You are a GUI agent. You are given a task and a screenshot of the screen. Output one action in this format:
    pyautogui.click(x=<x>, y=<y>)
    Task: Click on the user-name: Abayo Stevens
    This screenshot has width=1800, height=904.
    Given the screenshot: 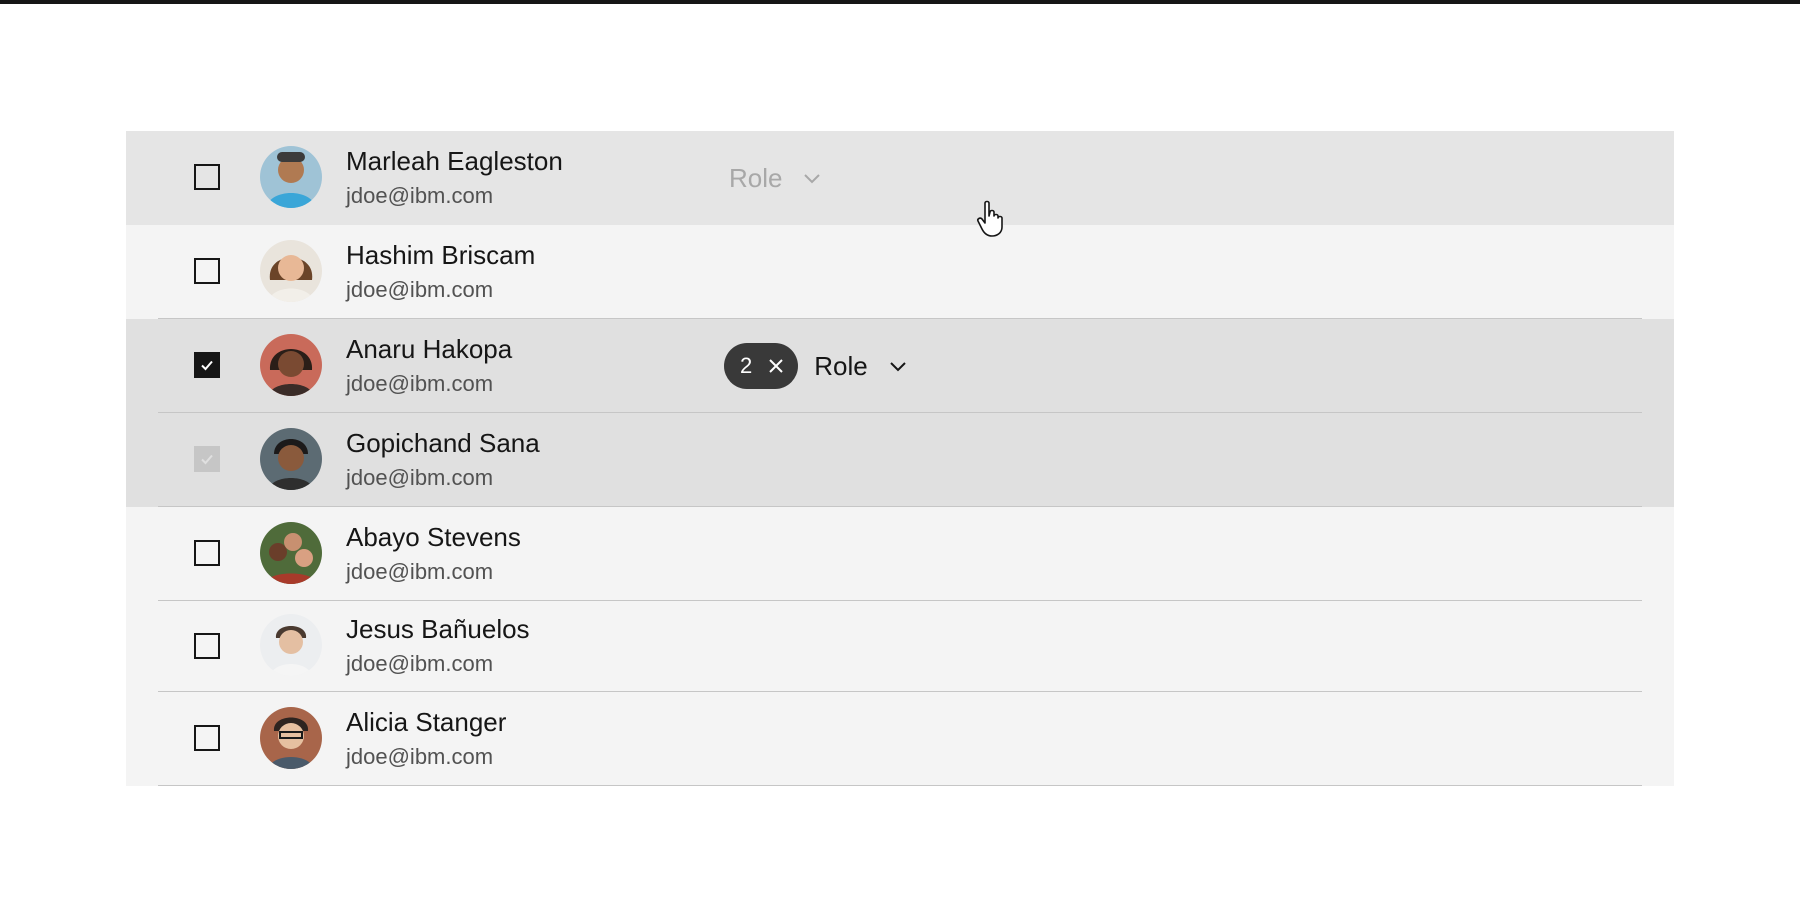 What is the action you would take?
    pyautogui.click(x=433, y=537)
    